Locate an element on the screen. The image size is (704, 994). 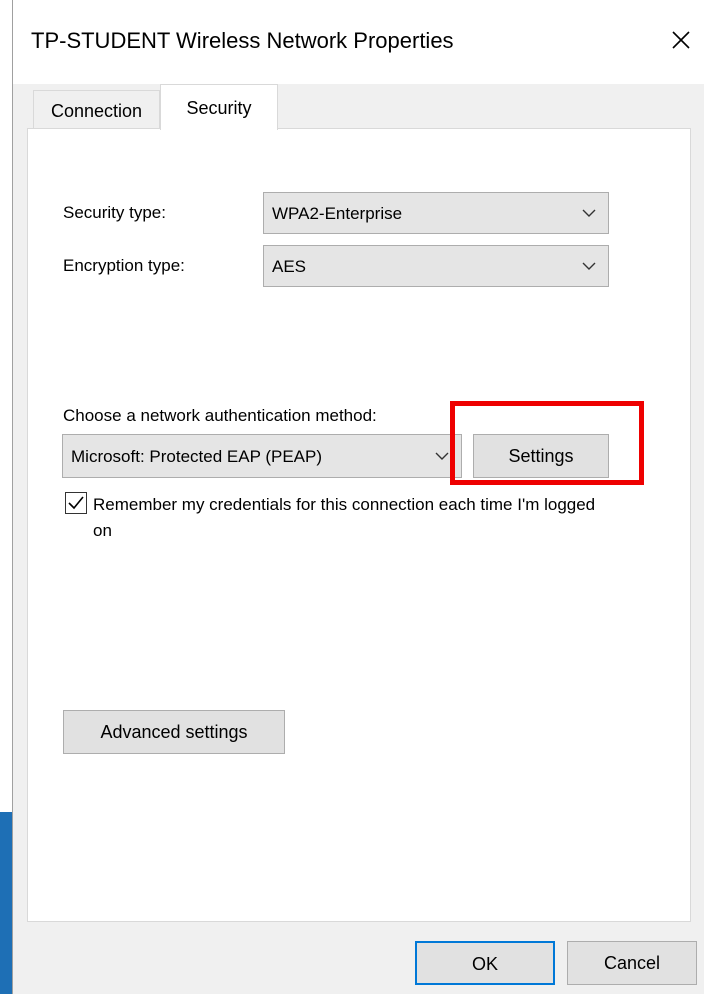
encryption-type-label: Encryption type: is located at coordinates (124, 265).